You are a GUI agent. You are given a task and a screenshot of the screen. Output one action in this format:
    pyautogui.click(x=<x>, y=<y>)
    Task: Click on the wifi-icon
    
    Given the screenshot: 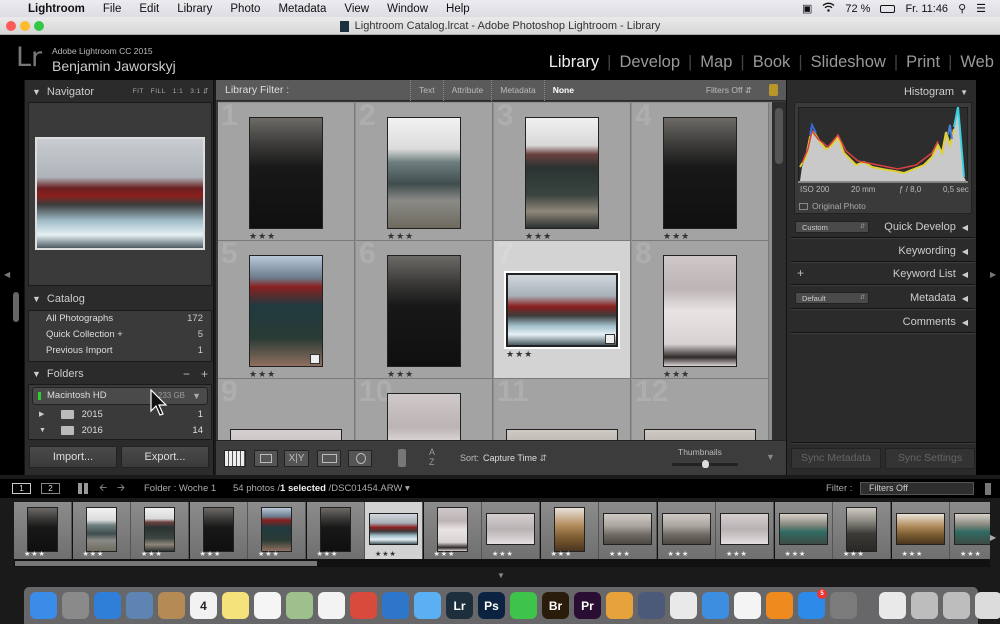 What is the action you would take?
    pyautogui.click(x=828, y=8)
    